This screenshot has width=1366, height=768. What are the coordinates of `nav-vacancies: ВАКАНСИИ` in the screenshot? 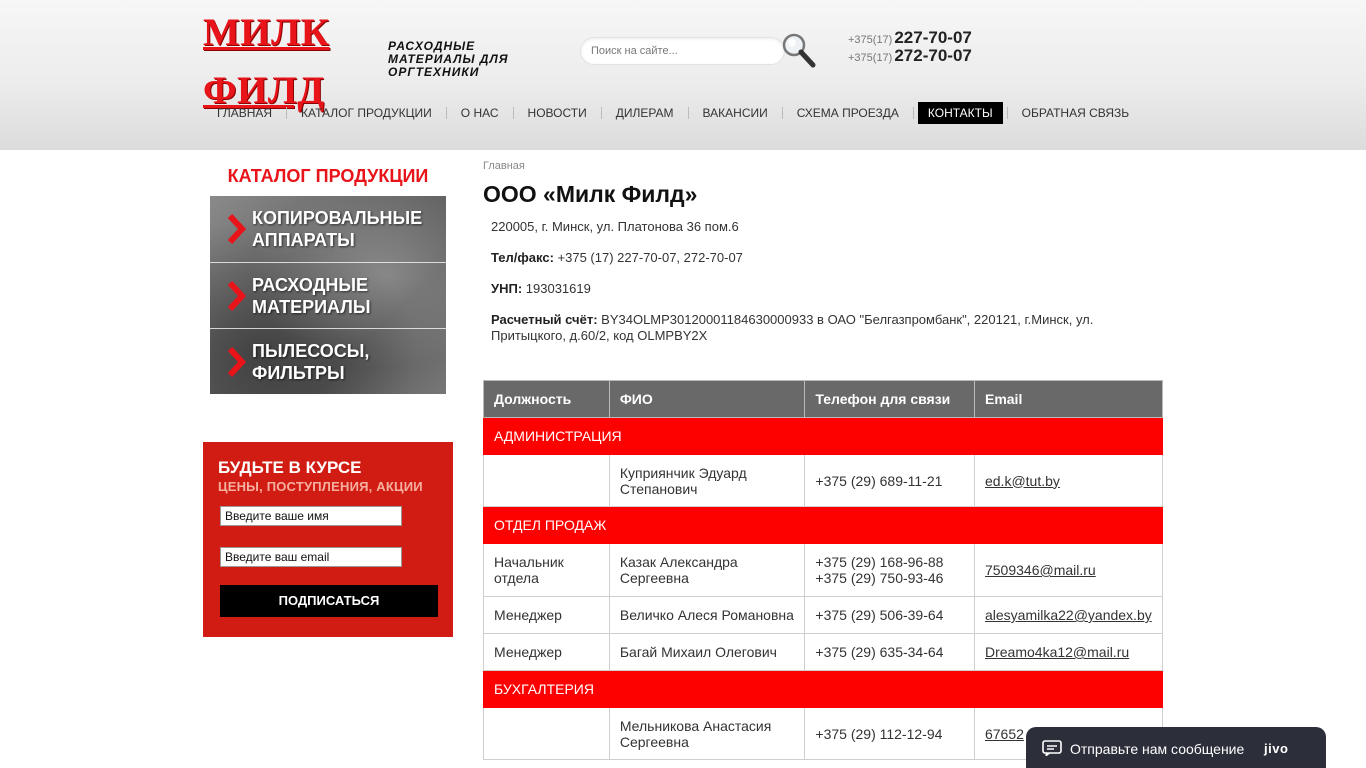 It's located at (735, 113).